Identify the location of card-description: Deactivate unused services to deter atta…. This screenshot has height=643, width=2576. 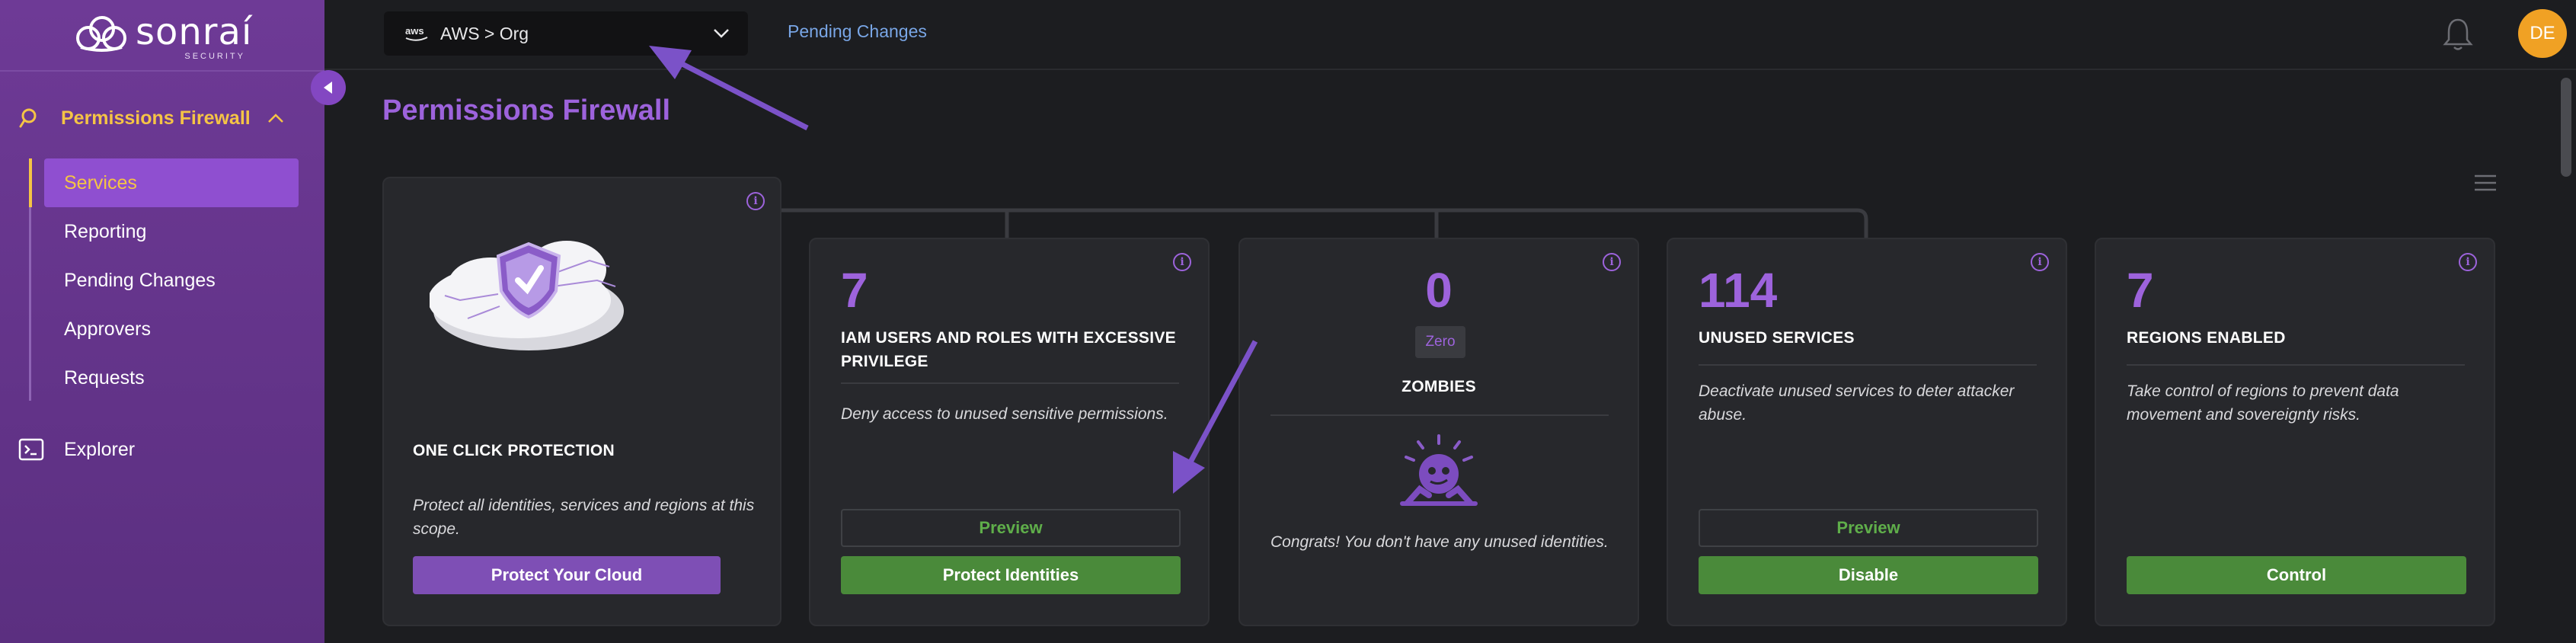
(1857, 403).